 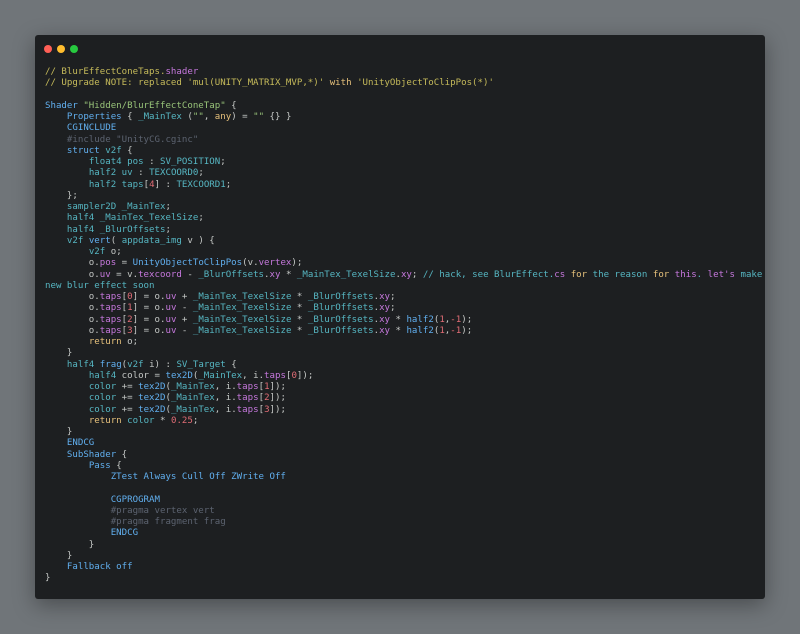 What do you see at coordinates (61, 49) in the screenshot?
I see `minimize-dot-icon` at bounding box center [61, 49].